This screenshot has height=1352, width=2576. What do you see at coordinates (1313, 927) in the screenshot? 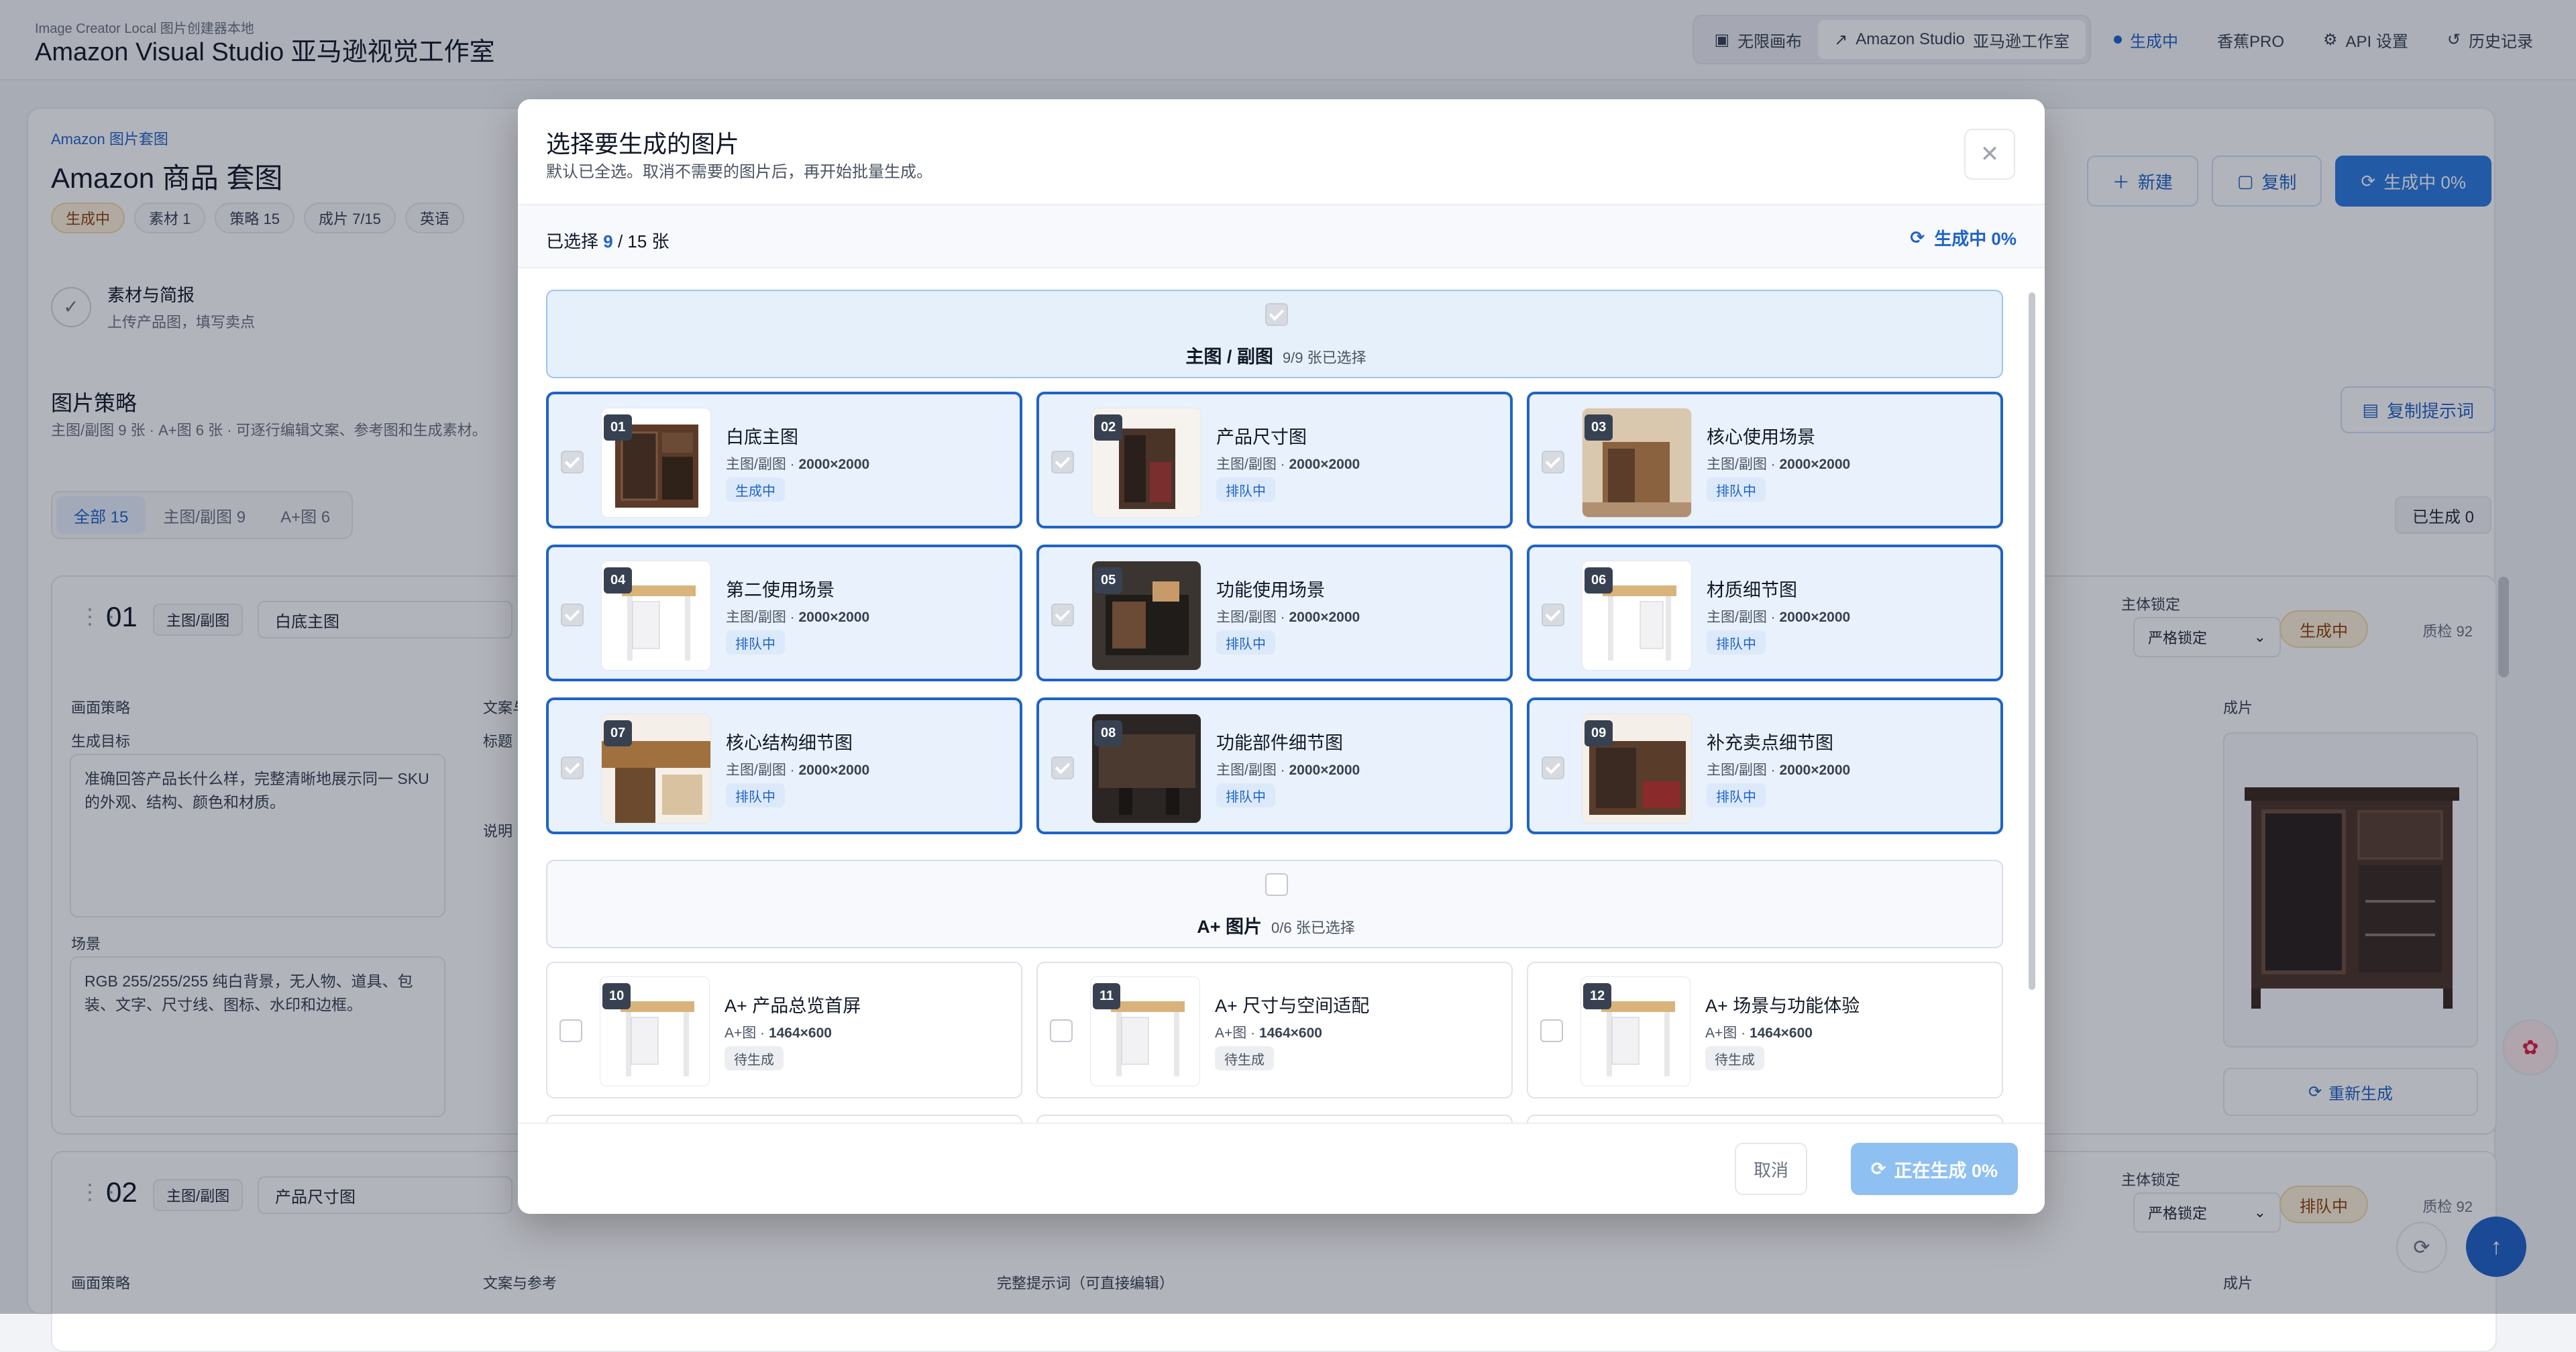
I see `group-aplus-count: 0/6 张已选择` at bounding box center [1313, 927].